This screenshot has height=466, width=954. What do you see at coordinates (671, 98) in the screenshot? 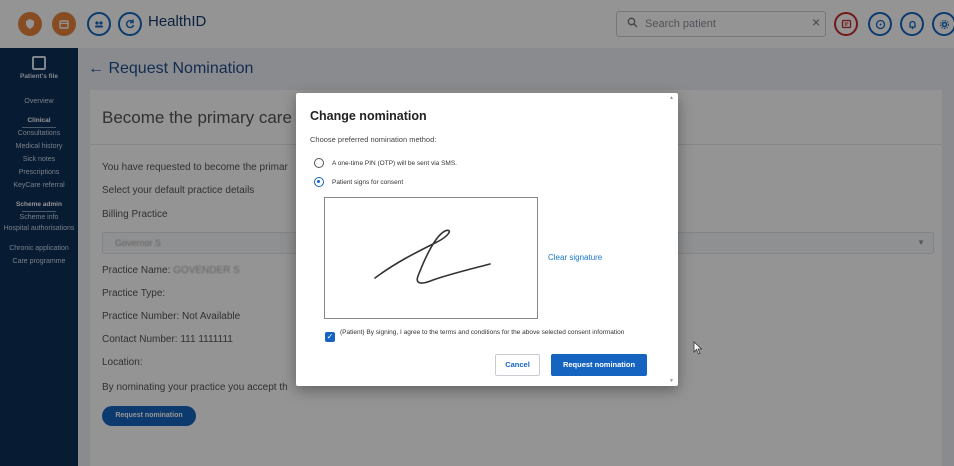
I see `scroll-up-icon: ▲` at bounding box center [671, 98].